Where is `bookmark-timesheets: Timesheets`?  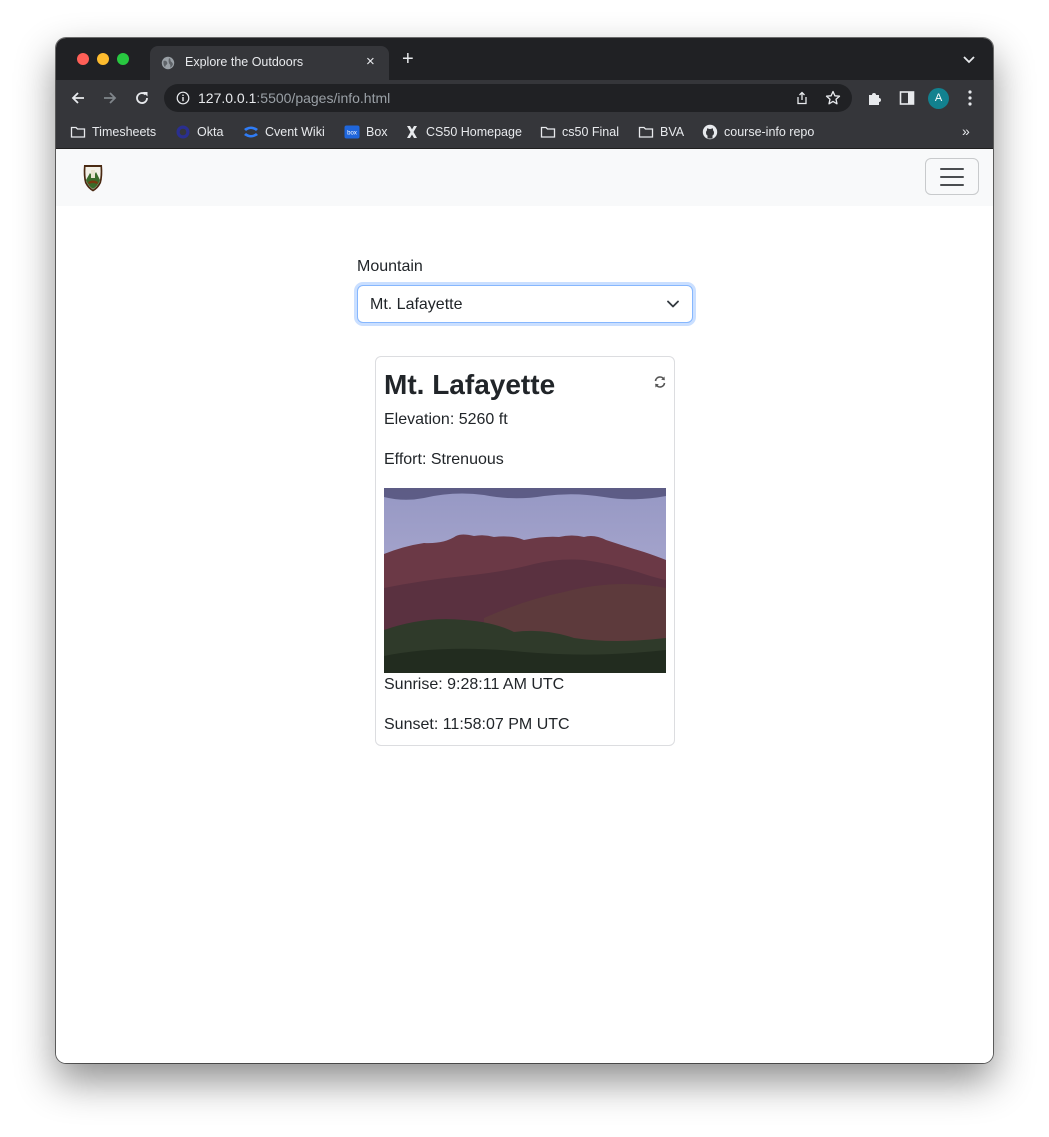
bookmark-timesheets: Timesheets is located at coordinates (113, 132).